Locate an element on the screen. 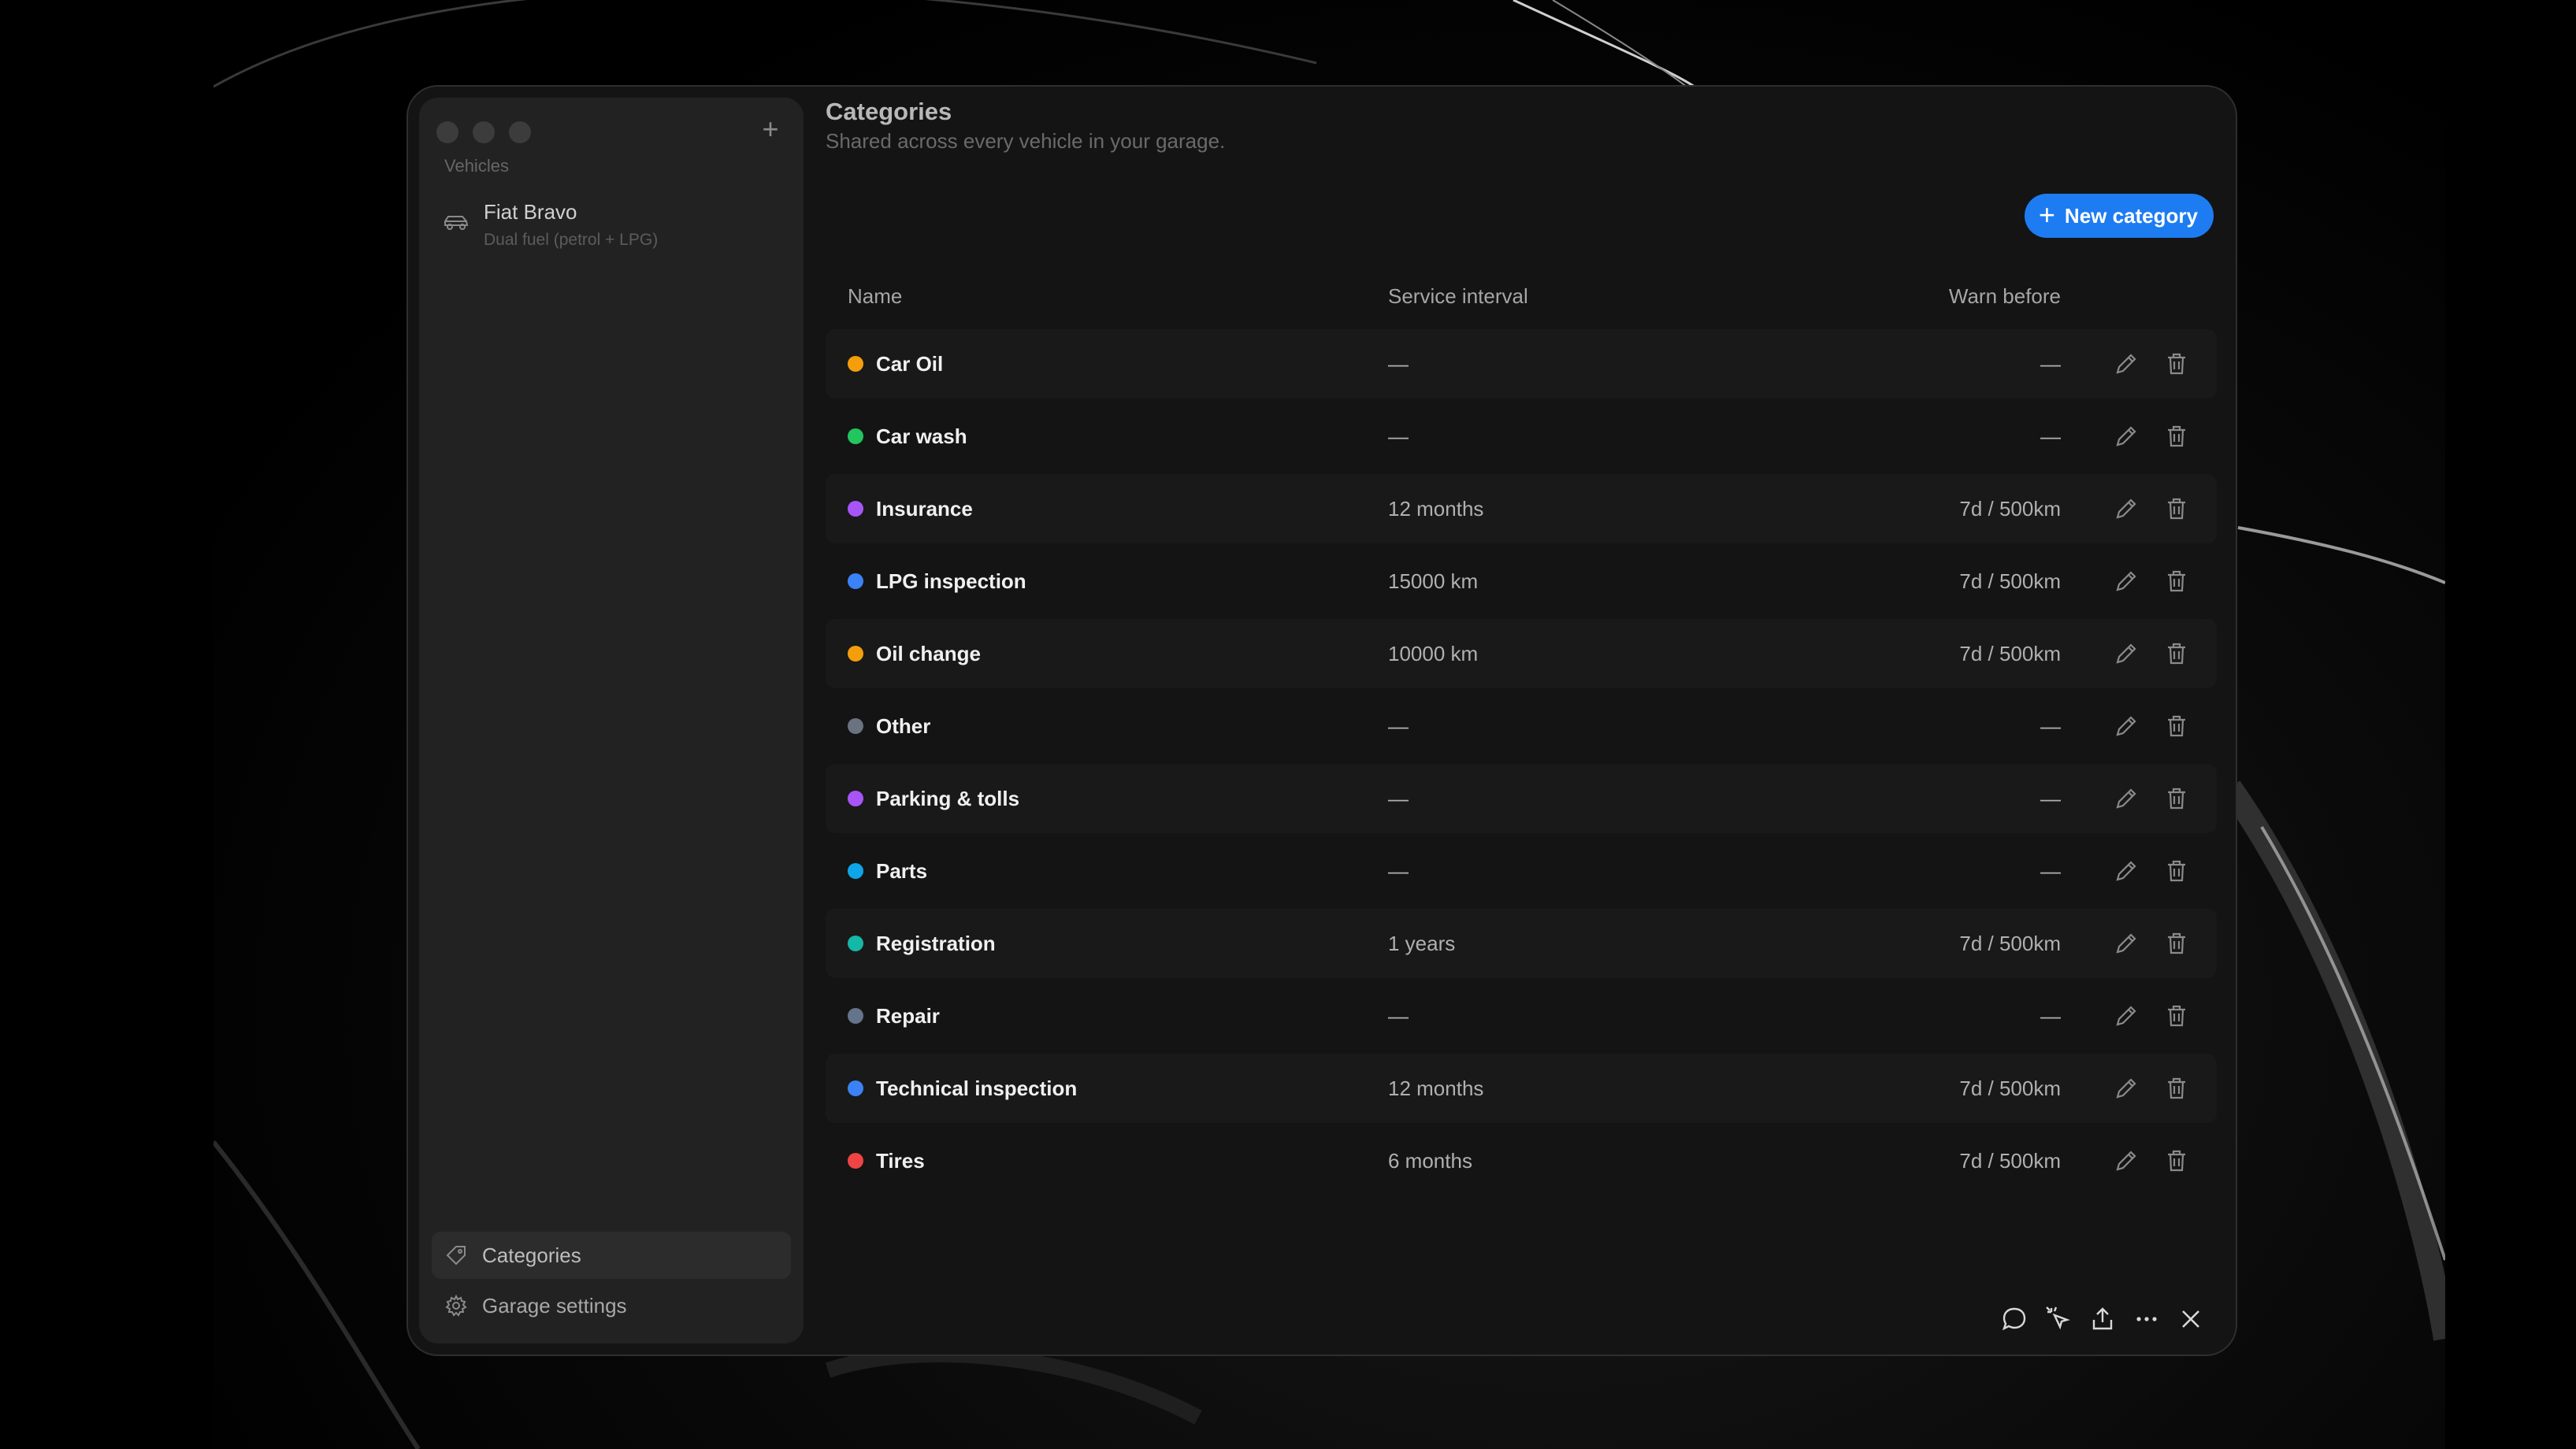 The image size is (2576, 1449). table-row: Technical inspection 12 months 7d / 500km is located at coordinates (1521, 1088).